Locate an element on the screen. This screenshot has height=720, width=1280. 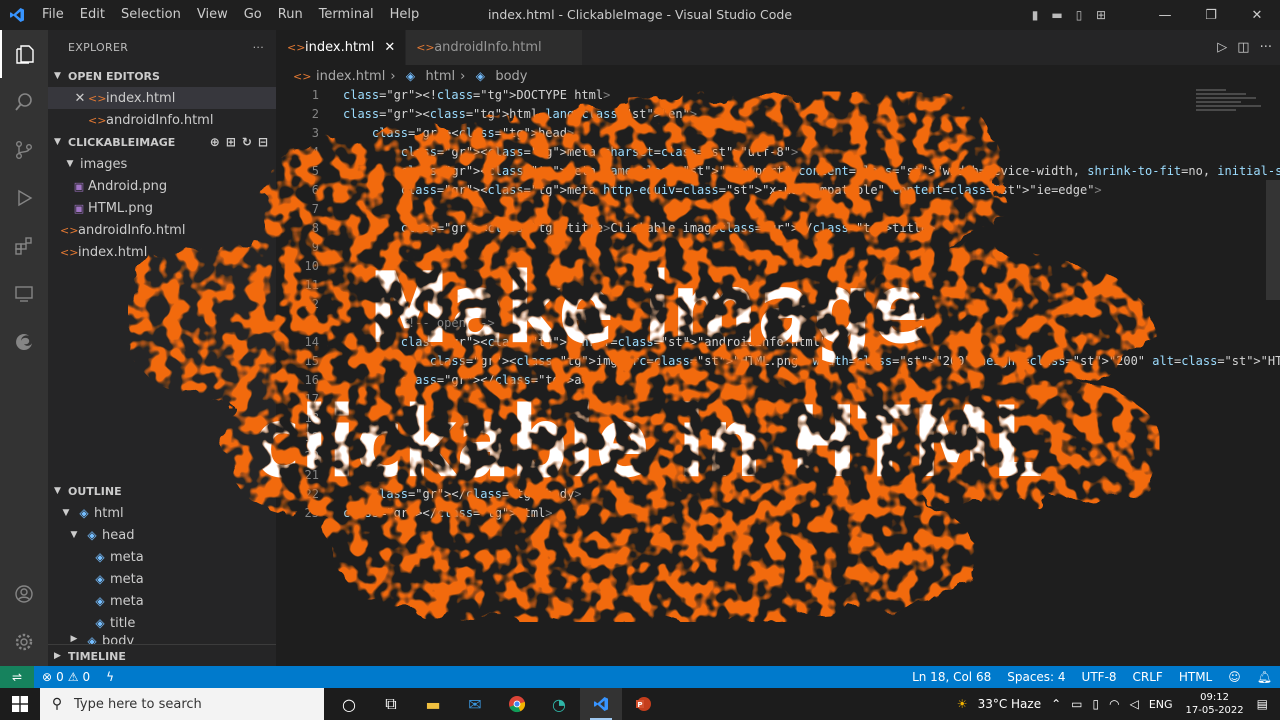
battery-icon: ▯ is located at coordinates (1096, 704).